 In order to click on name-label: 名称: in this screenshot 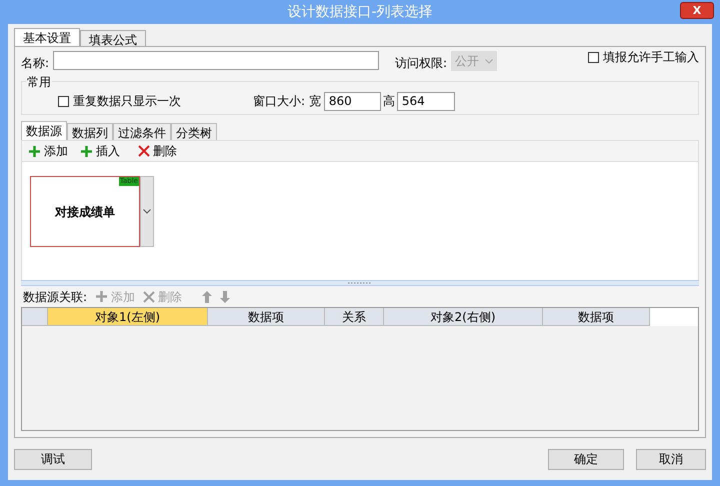, I will do `click(35, 63)`.